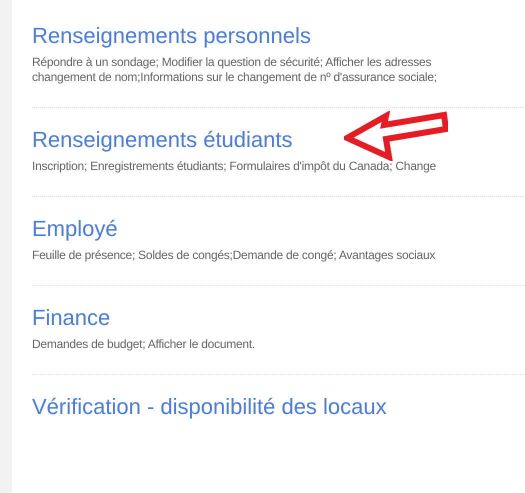 The height and width of the screenshot is (493, 525). Describe the element at coordinates (234, 77) in the screenshot. I see `section-description: changement de nom;Informations sur le changement de nº d'assurance sociale;` at that location.